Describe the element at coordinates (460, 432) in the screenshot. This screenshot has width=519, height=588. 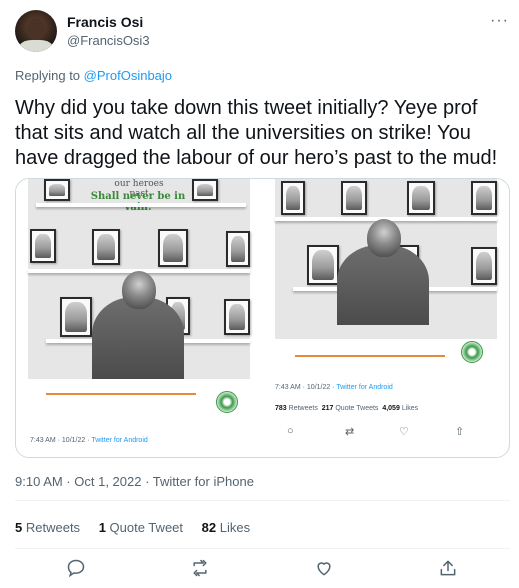
I see `share-icon: ⇧` at that location.